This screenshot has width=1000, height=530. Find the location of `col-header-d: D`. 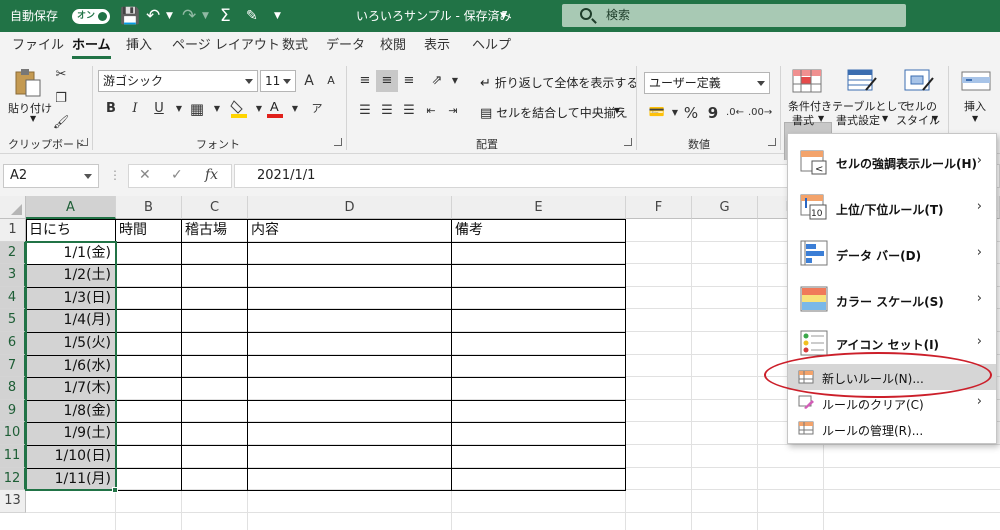

col-header-d: D is located at coordinates (350, 207).